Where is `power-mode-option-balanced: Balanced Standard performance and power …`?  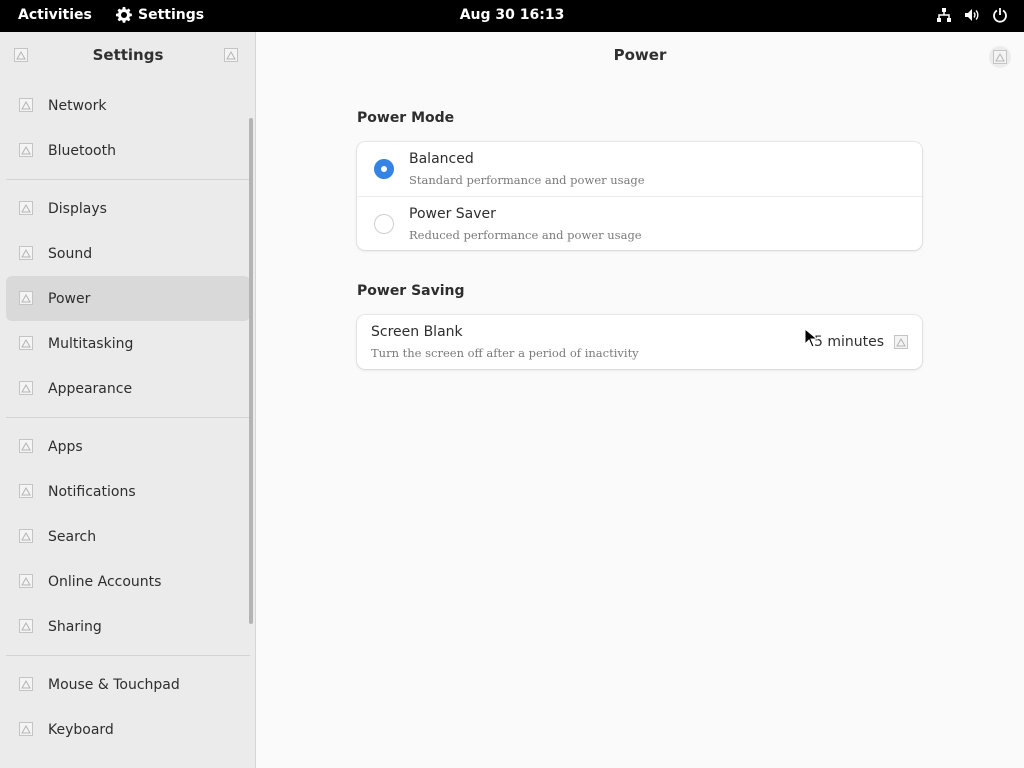
power-mode-option-balanced: Balanced Standard performance and power … is located at coordinates (639, 169).